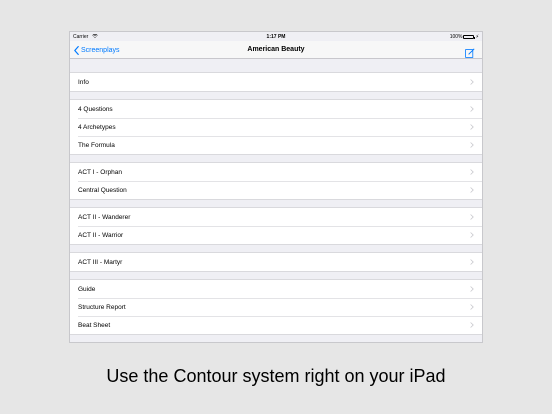 The image size is (552, 414). What do you see at coordinates (104, 217) in the screenshot?
I see `row-label: ACT II - Wanderer` at bounding box center [104, 217].